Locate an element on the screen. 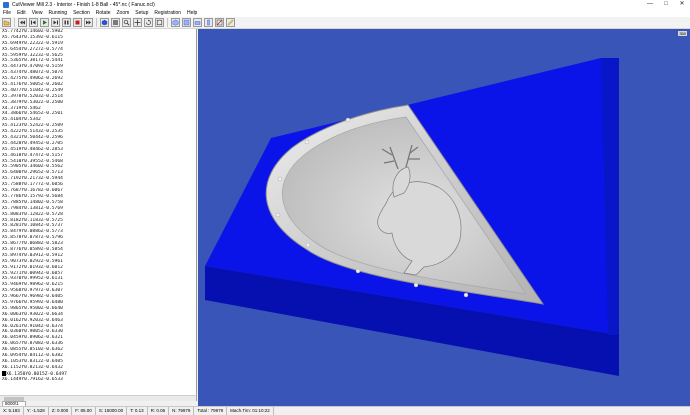 Image resolution: width=690 pixels, height=415 pixels. nc-code-text: X5.9667Y0.9698Z-0.6405 is located at coordinates (32, 297).